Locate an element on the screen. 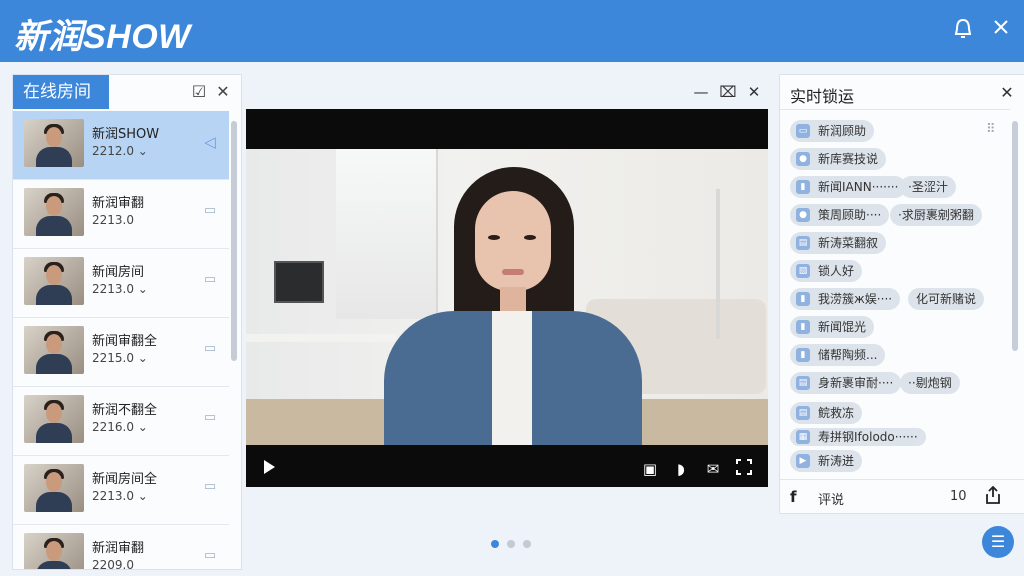 The width and height of the screenshot is (1024, 576). volume-icon: ◗ is located at coordinates (681, 469).